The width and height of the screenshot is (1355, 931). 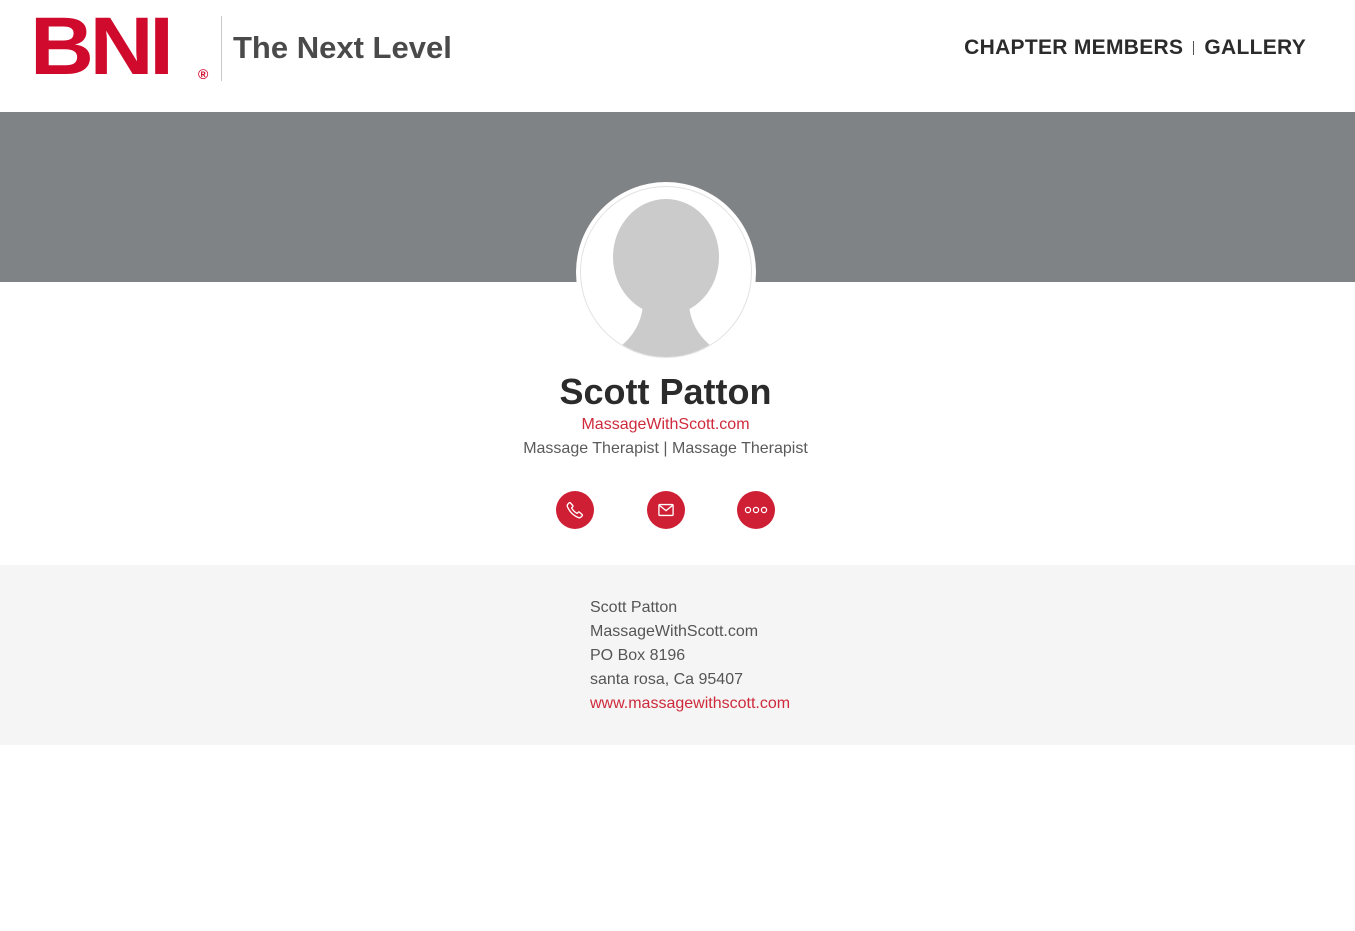 I want to click on avatar, so click(x=666, y=272).